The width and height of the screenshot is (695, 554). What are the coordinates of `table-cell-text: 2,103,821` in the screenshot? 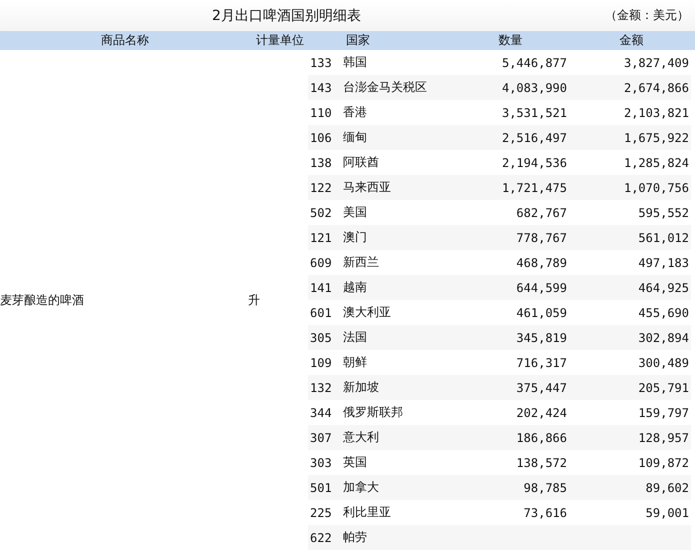 It's located at (655, 113).